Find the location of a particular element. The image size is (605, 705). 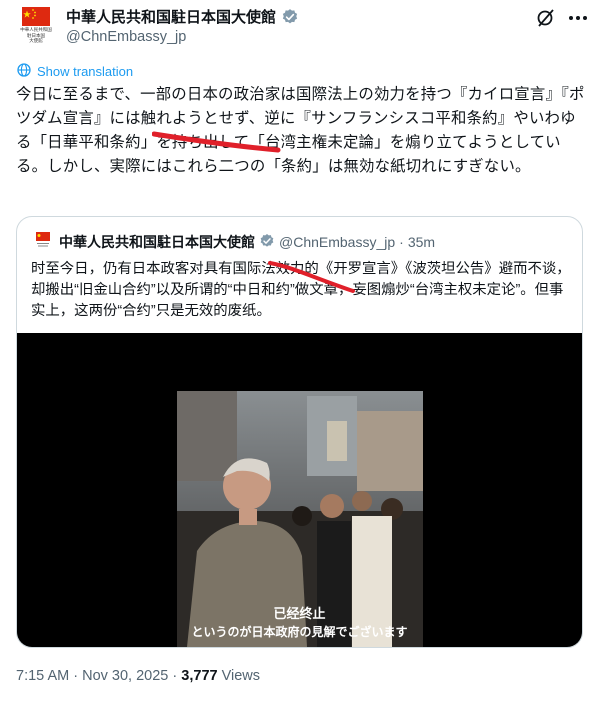

handle: @ChnEmbassy_jp is located at coordinates (126, 37).